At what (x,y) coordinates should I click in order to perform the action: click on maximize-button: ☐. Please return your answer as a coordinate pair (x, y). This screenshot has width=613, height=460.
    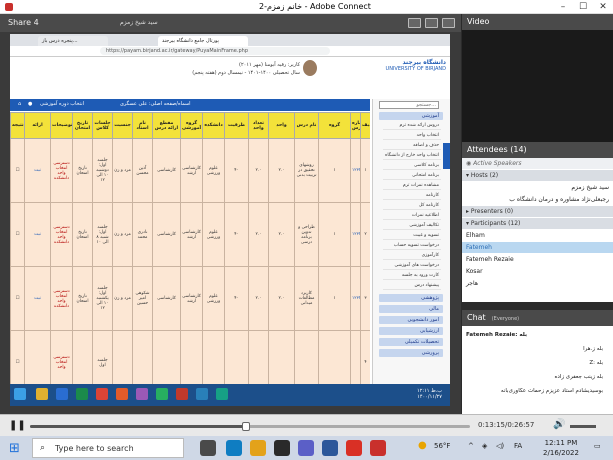
    Looking at the image, I should click on (583, 7).